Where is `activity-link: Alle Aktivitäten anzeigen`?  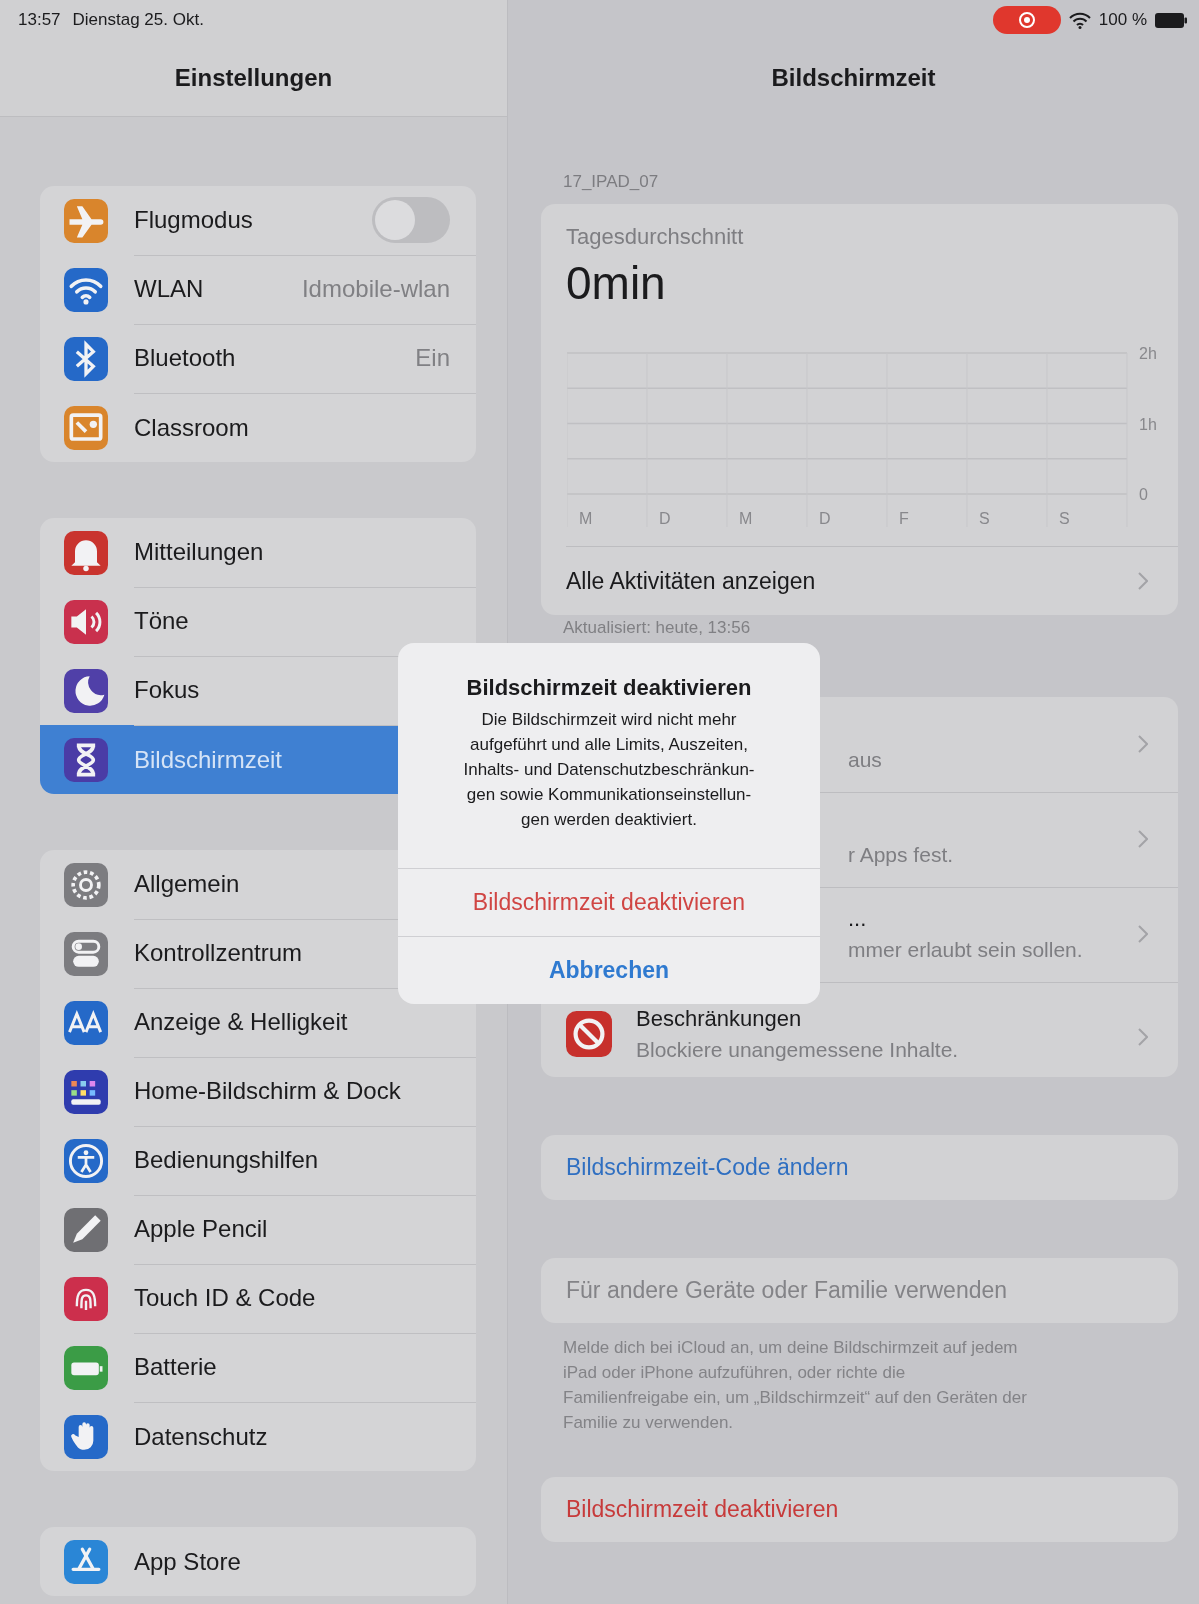 activity-link: Alle Aktivitäten anzeigen is located at coordinates (872, 580).